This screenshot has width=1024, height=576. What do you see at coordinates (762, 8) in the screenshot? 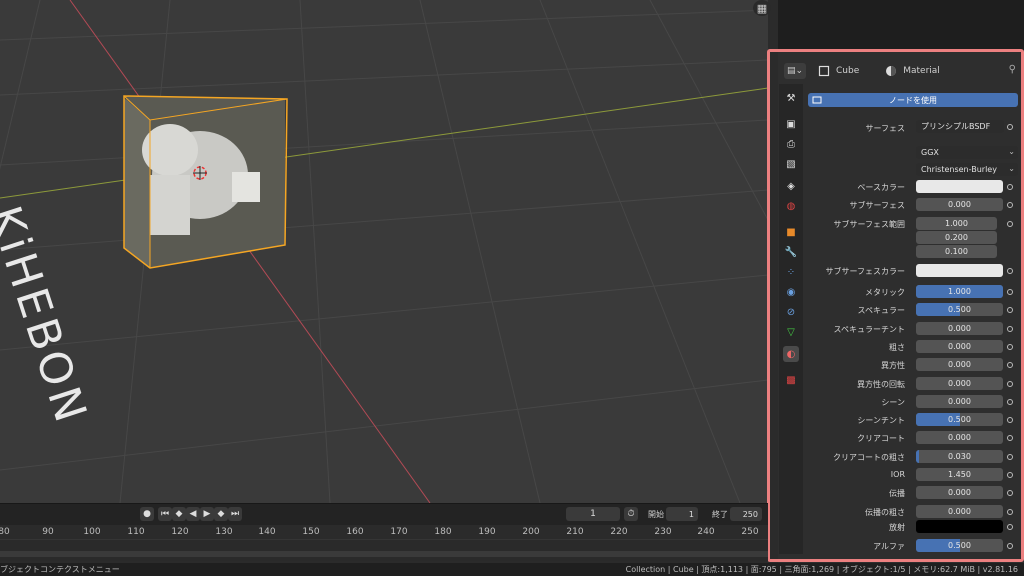
I see `grid-view-icon: ▦` at bounding box center [762, 8].